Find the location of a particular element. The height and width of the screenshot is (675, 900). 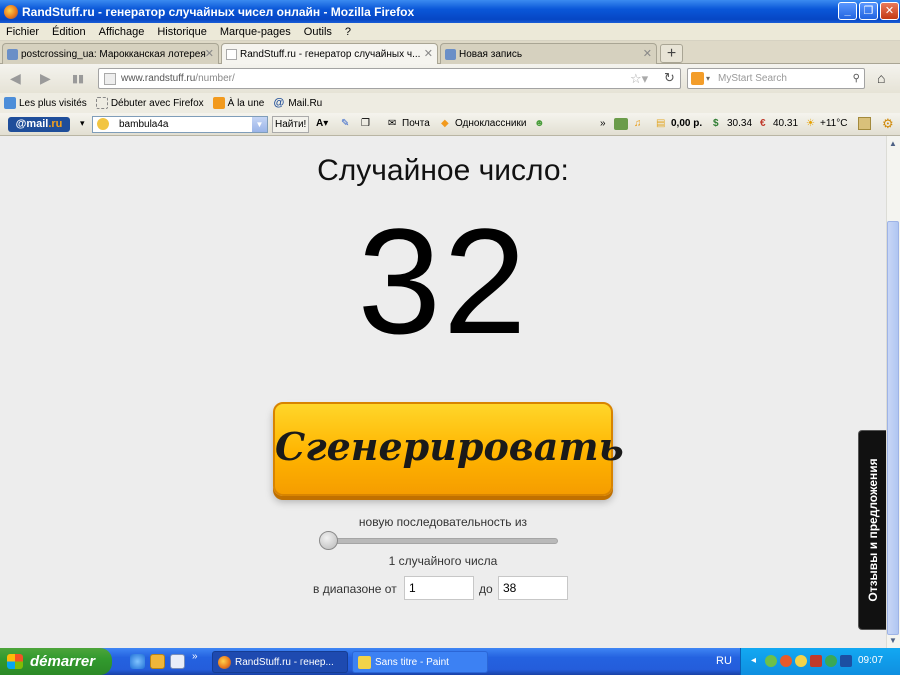

music-icon: ♫ is located at coordinates (638, 123).